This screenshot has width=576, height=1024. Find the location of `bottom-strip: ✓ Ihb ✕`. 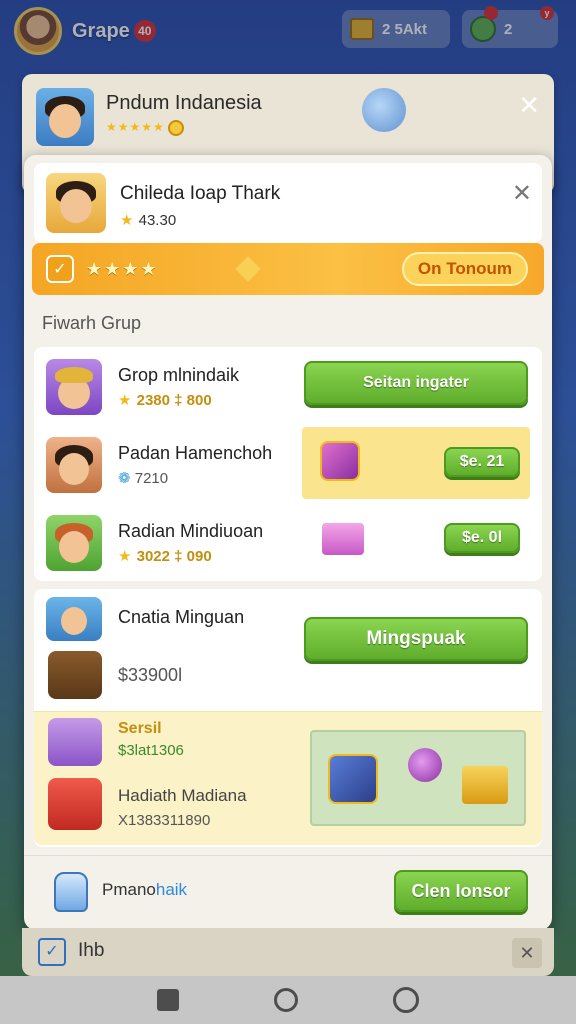

bottom-strip: ✓ Ihb ✕ is located at coordinates (288, 952).